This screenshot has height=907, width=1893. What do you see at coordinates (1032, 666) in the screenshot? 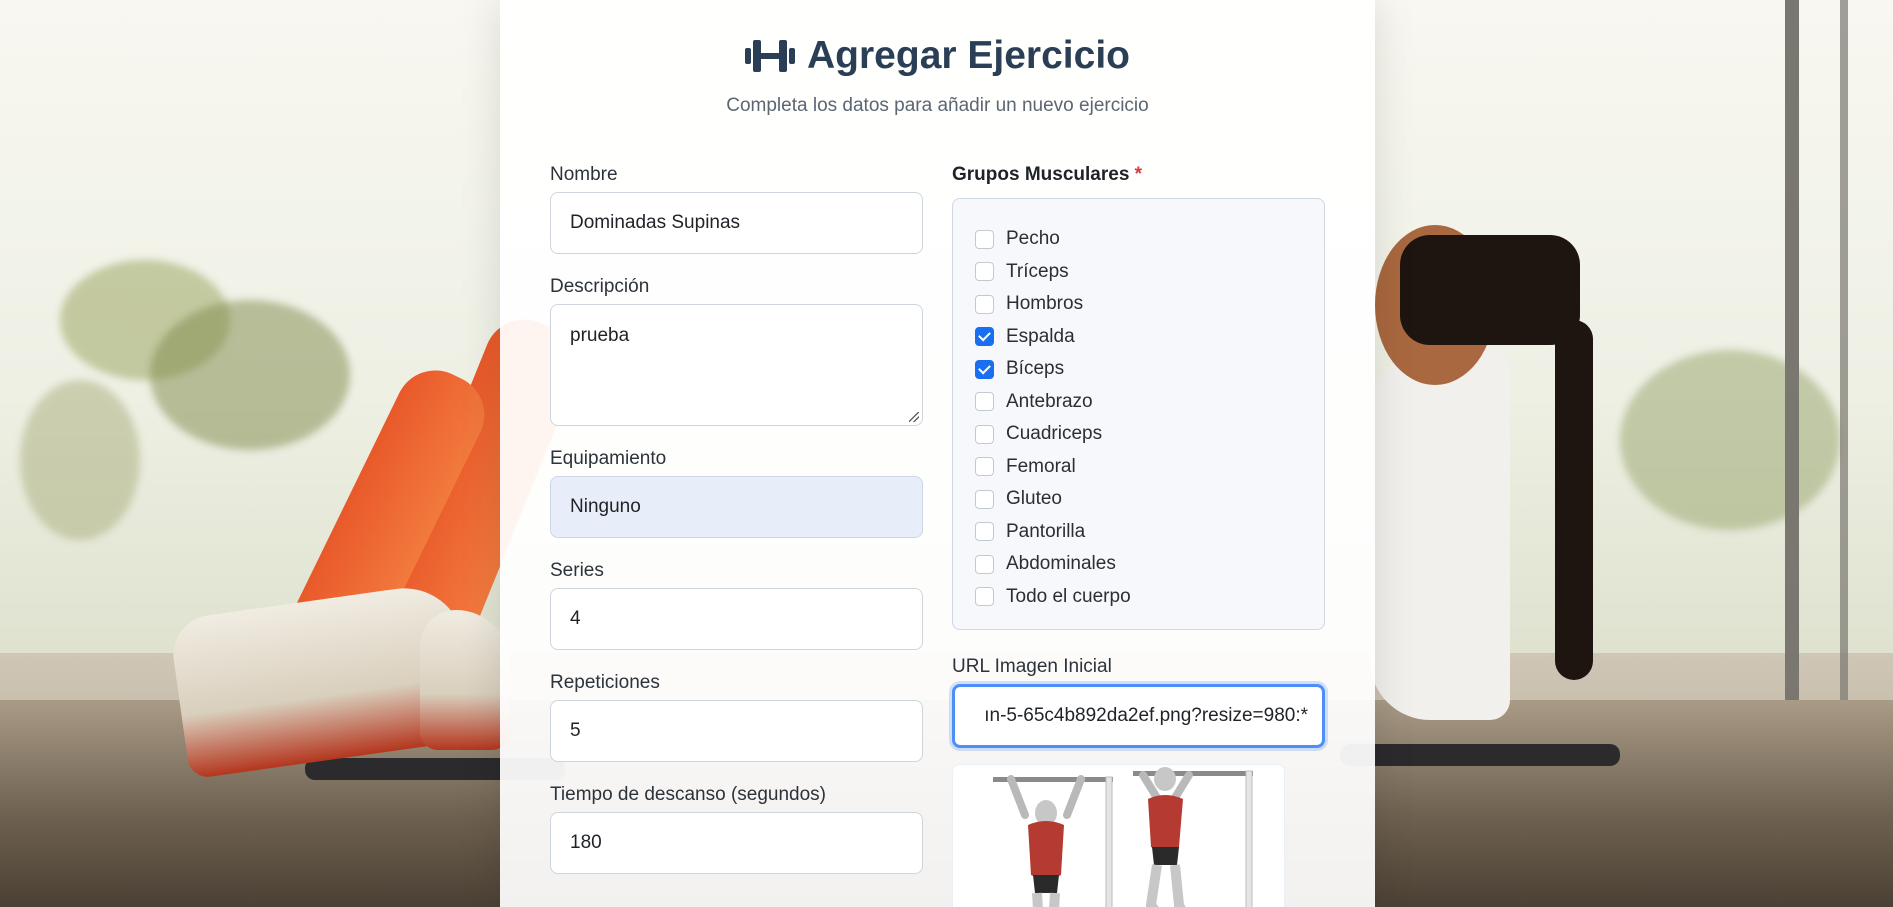
I see `url-imagen-label: URL Imagen Inicial` at bounding box center [1032, 666].